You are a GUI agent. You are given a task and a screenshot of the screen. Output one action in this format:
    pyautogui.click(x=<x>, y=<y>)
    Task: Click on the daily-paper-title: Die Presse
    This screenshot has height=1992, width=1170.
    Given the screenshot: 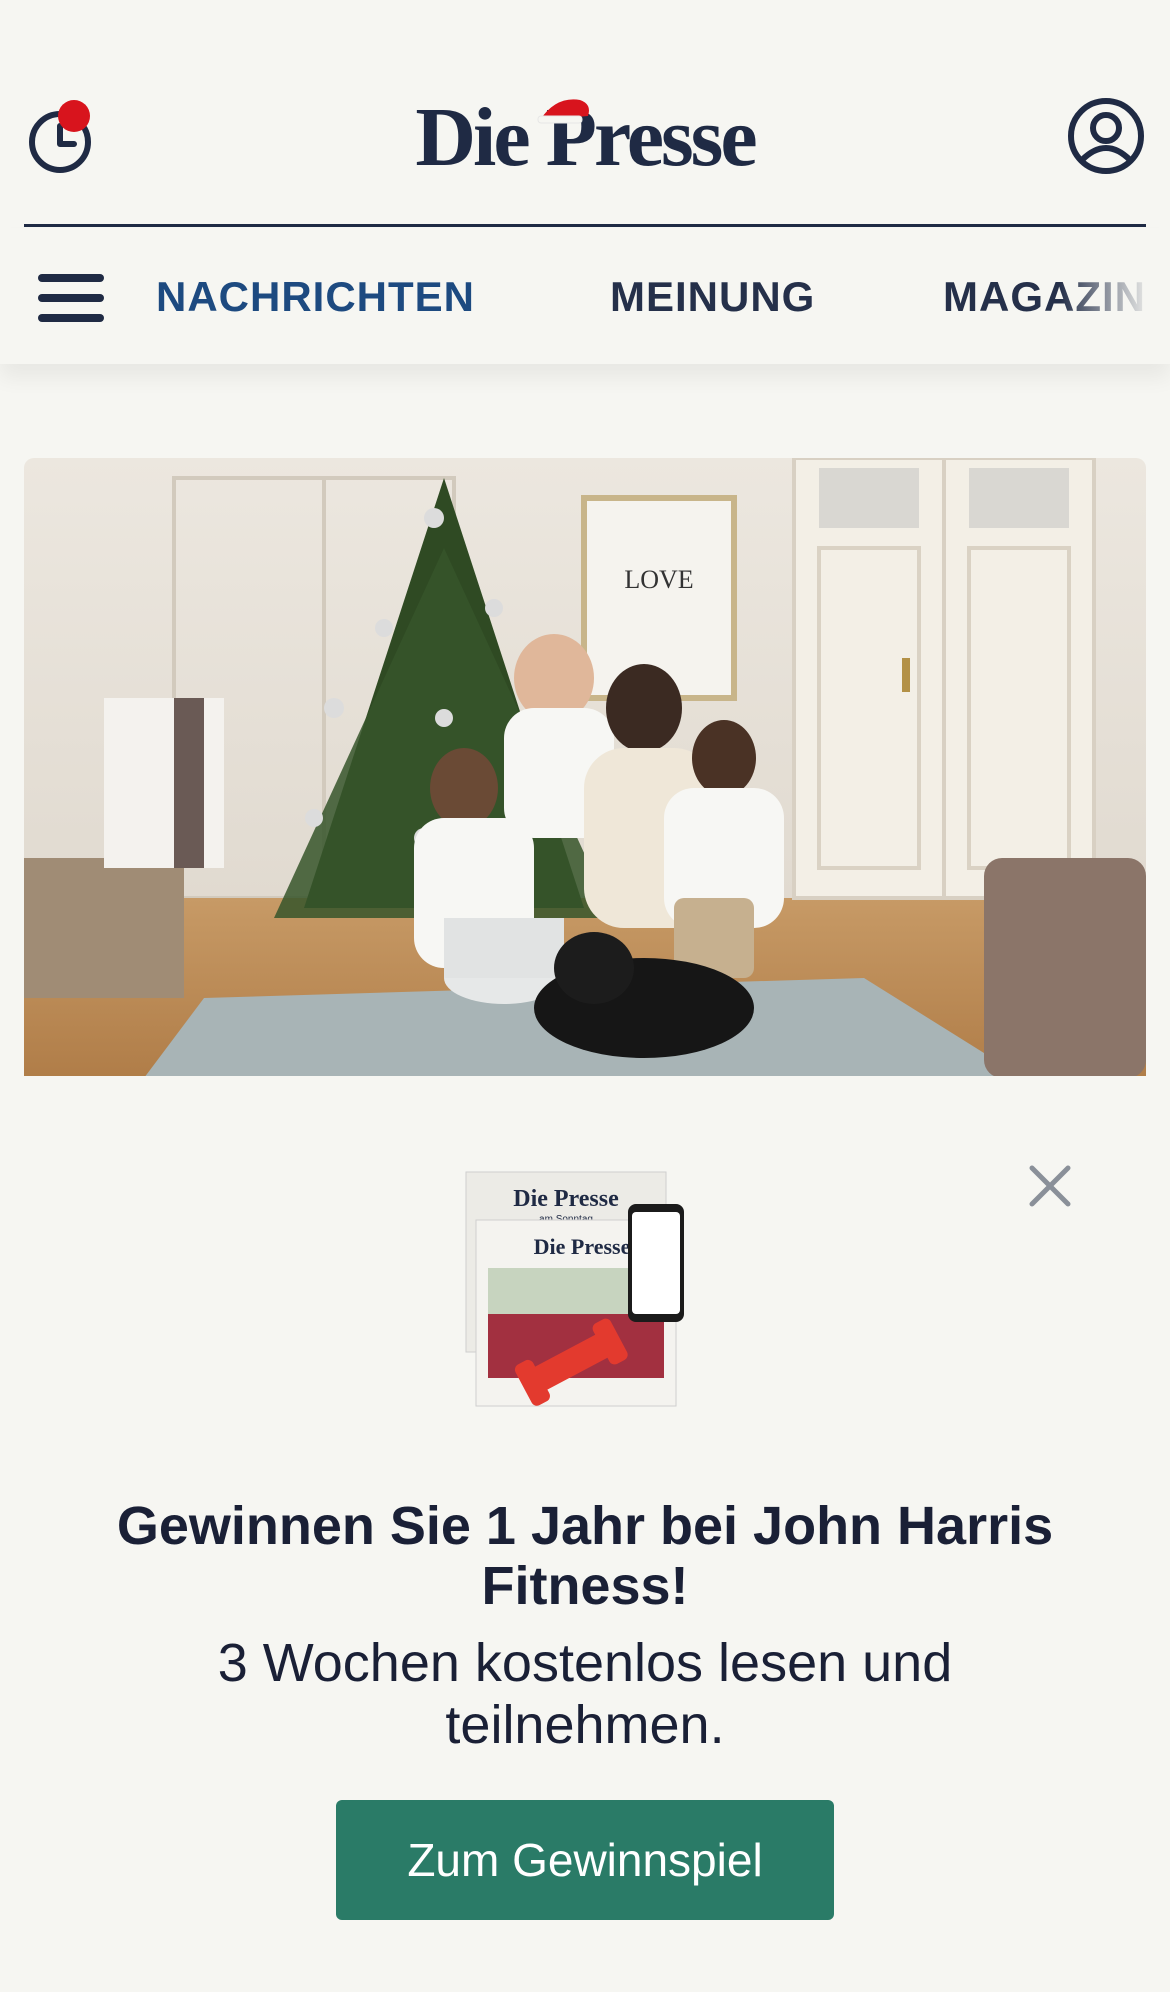 What is the action you would take?
    pyautogui.click(x=582, y=1246)
    